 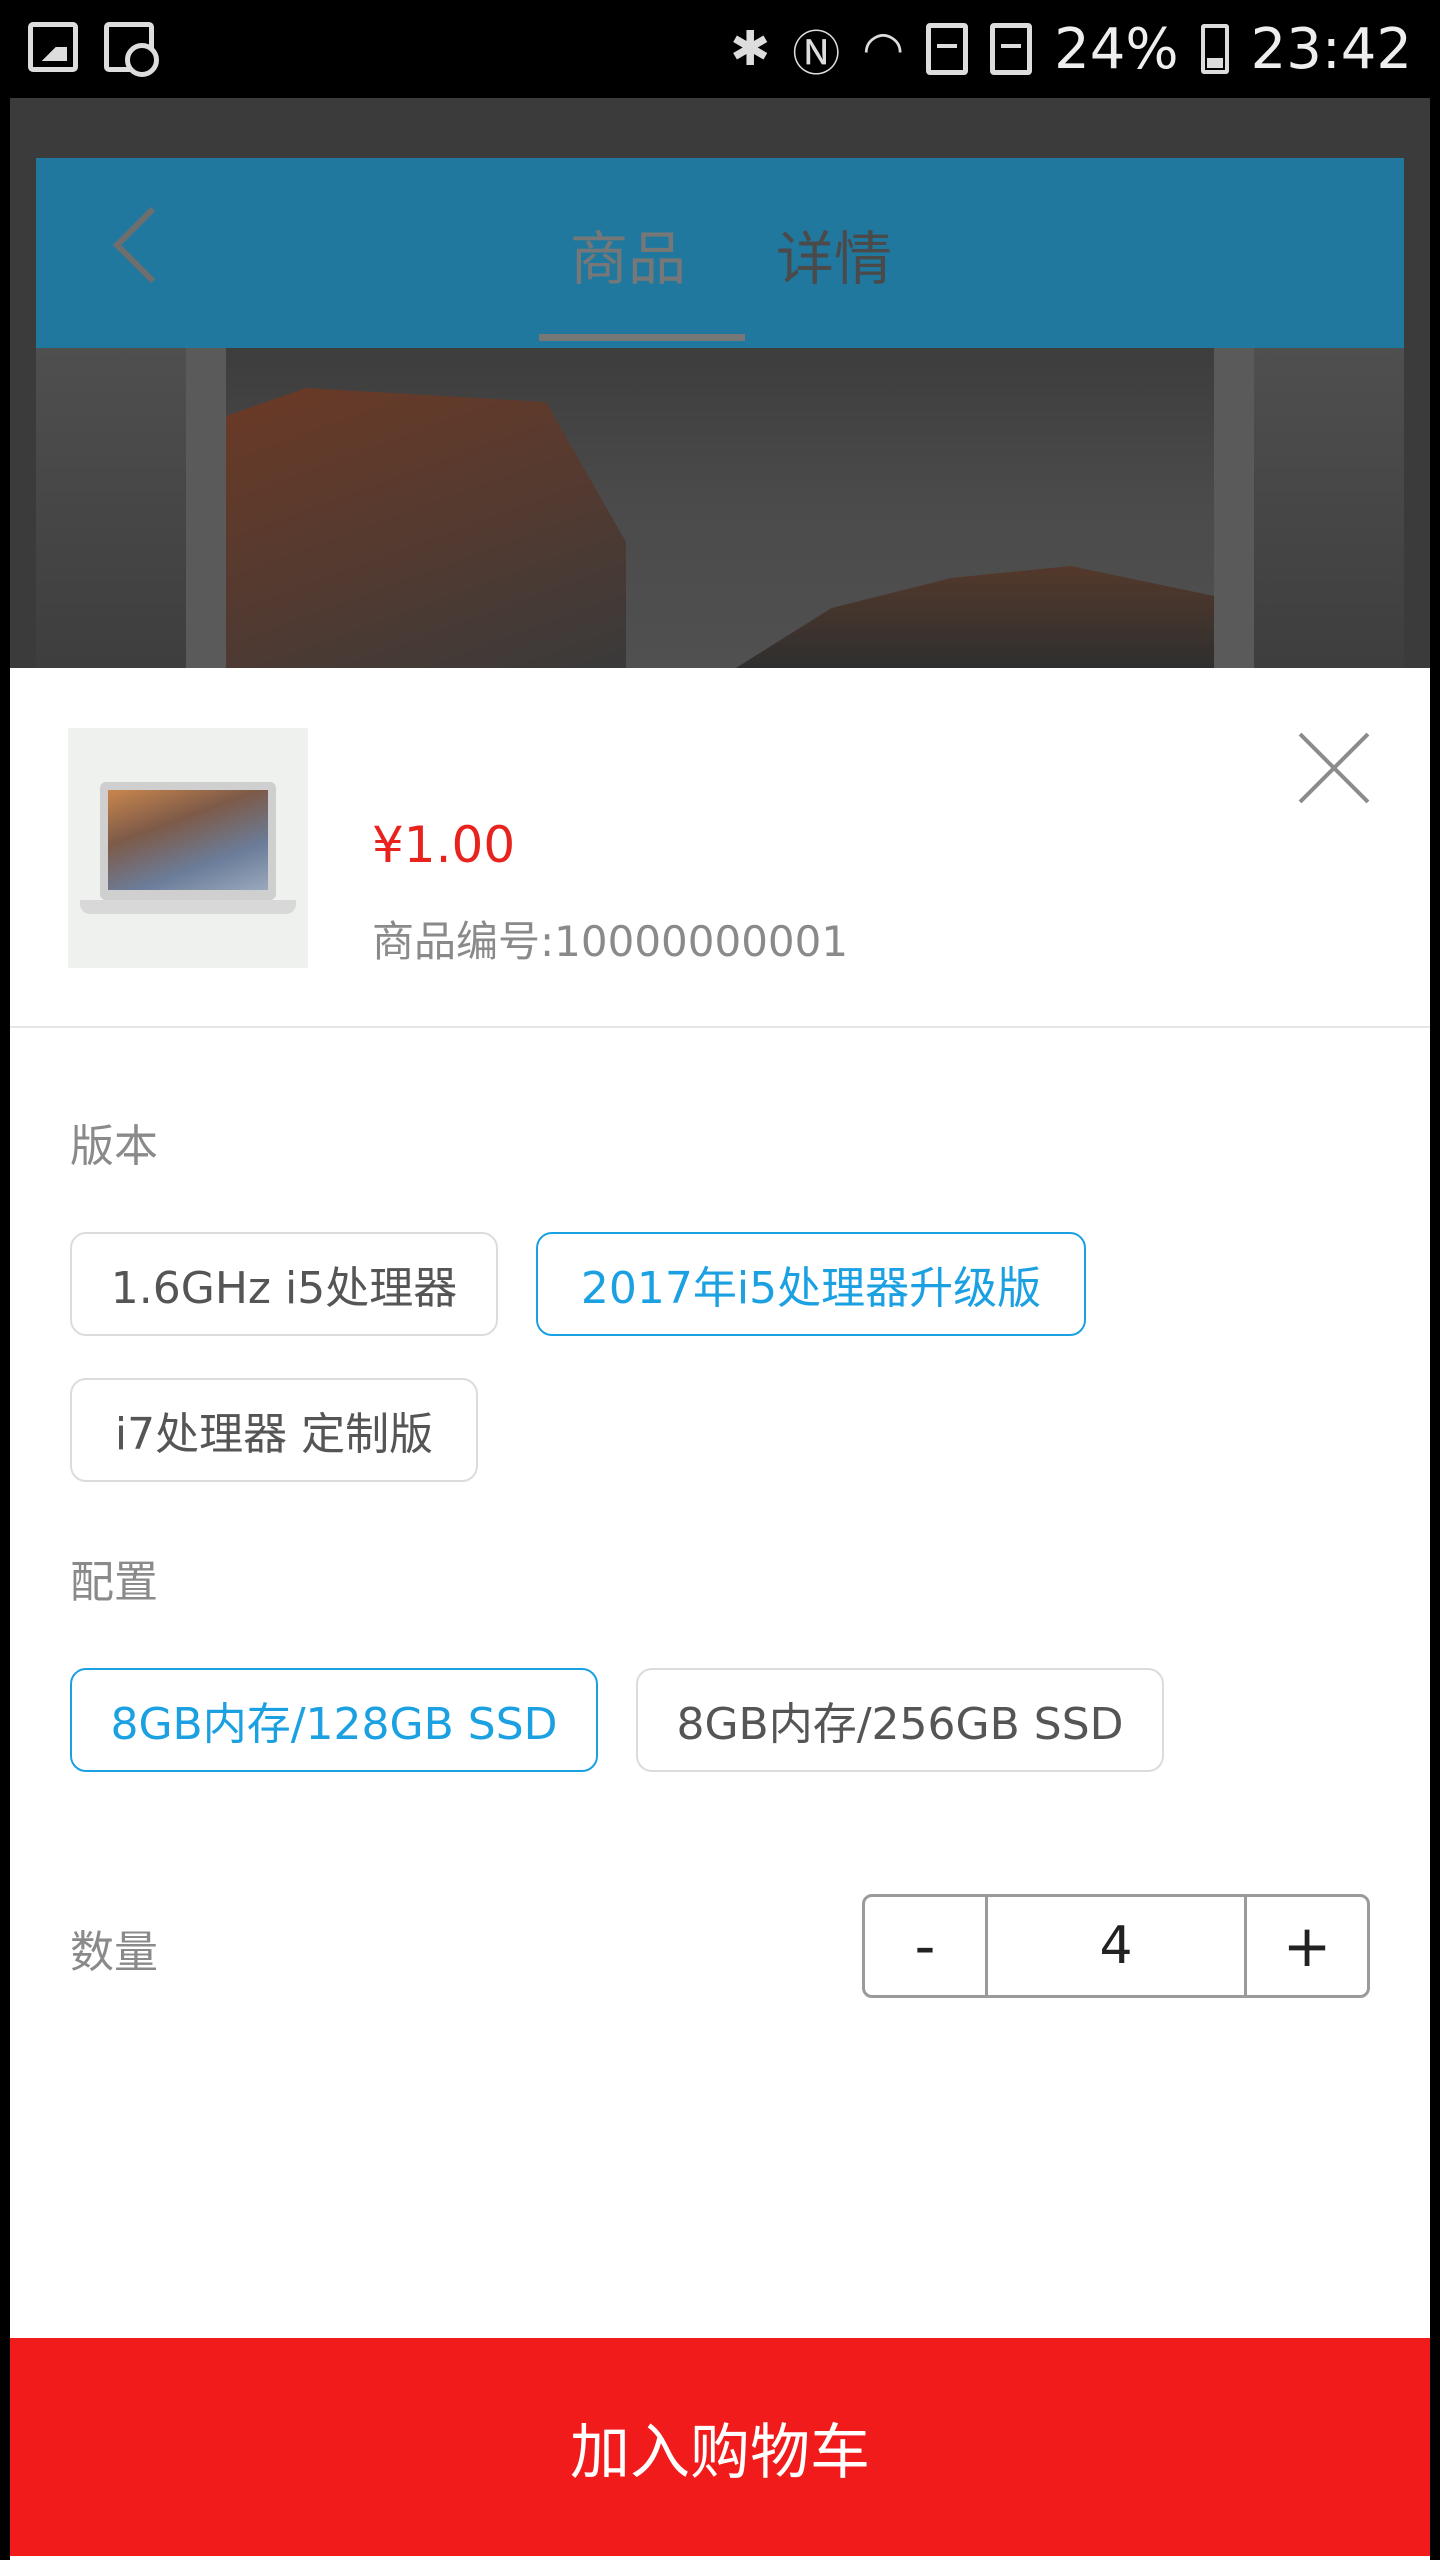 What do you see at coordinates (1307, 1946) in the screenshot?
I see `increment-button: +` at bounding box center [1307, 1946].